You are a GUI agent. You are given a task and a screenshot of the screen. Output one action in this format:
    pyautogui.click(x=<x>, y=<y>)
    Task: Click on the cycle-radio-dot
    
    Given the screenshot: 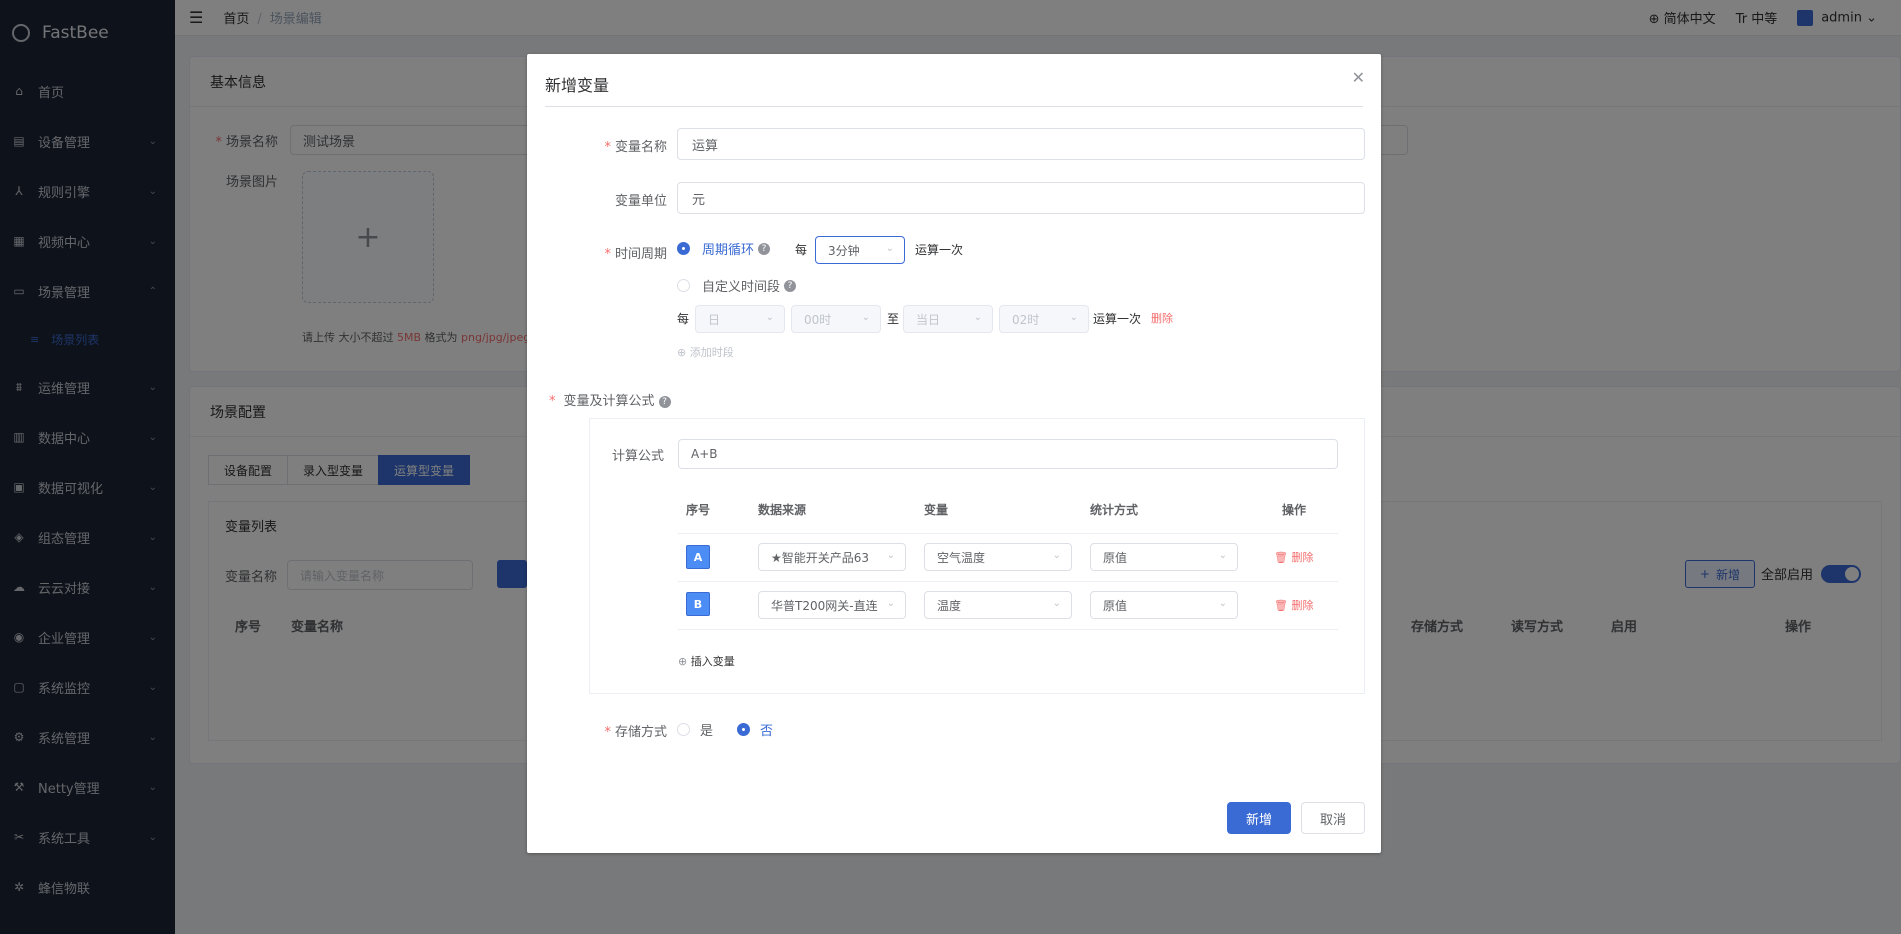 What is the action you would take?
    pyautogui.click(x=683, y=248)
    